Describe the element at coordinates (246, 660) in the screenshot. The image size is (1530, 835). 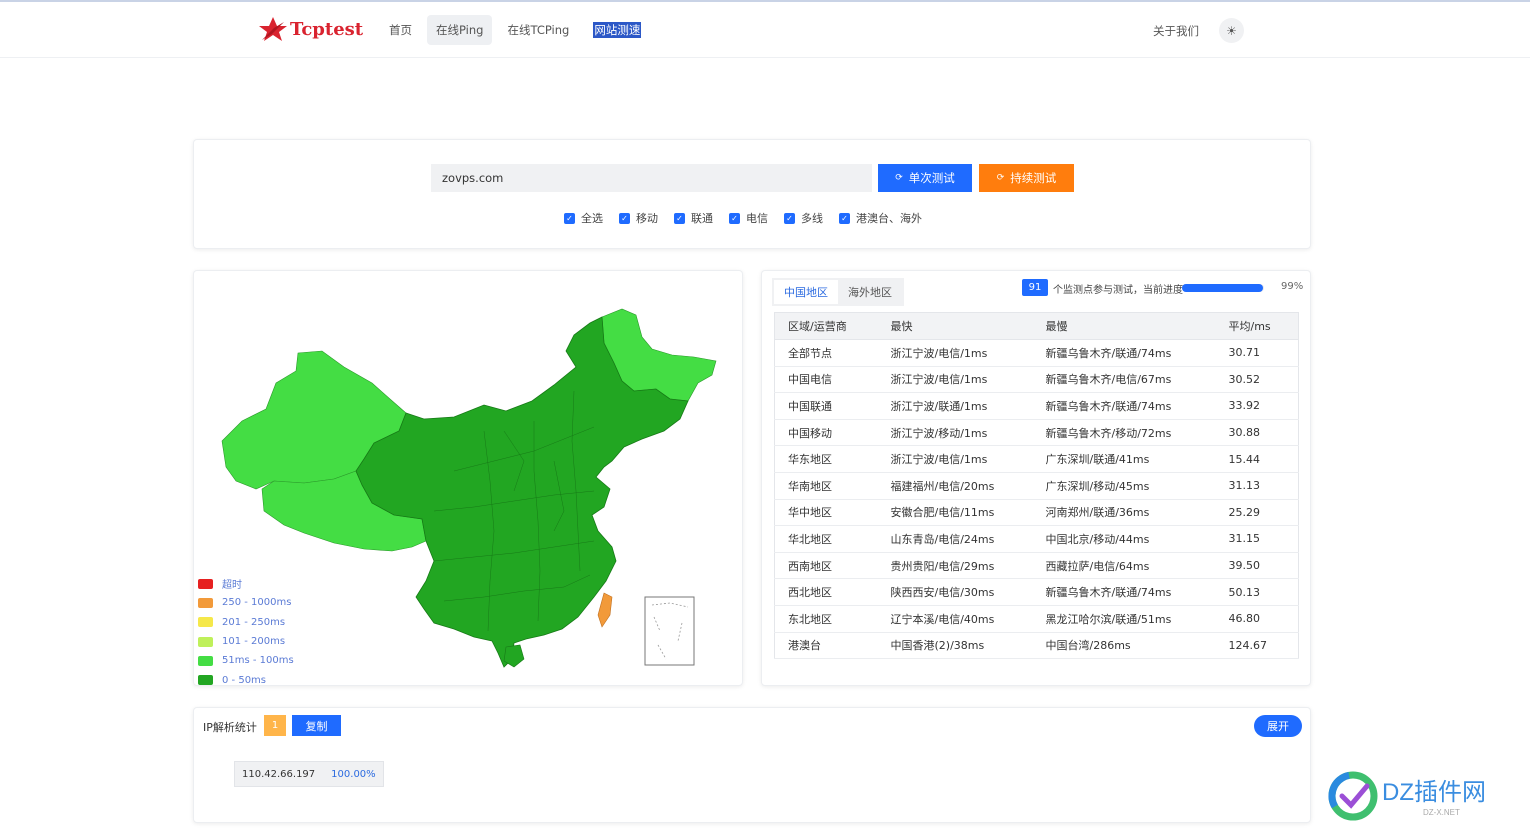
I see `legend-item-51-100: 51ms - 100ms` at that location.